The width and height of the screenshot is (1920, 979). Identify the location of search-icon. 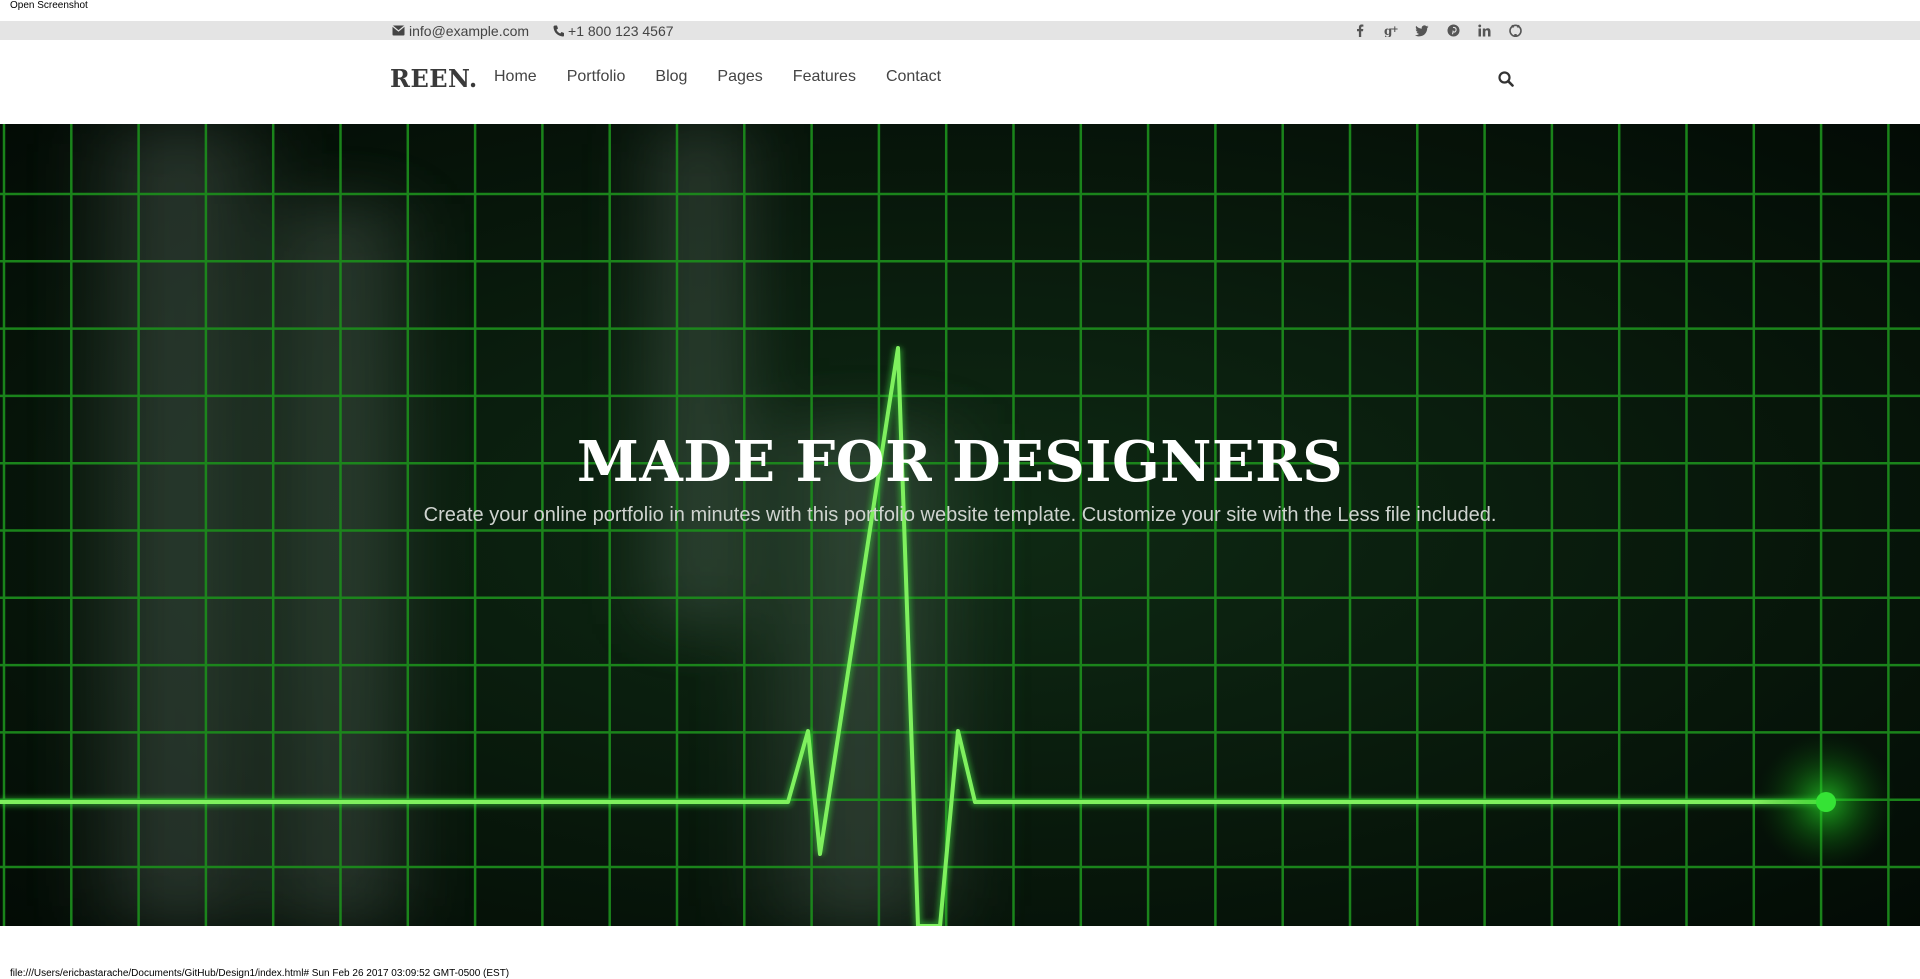
(1506, 79).